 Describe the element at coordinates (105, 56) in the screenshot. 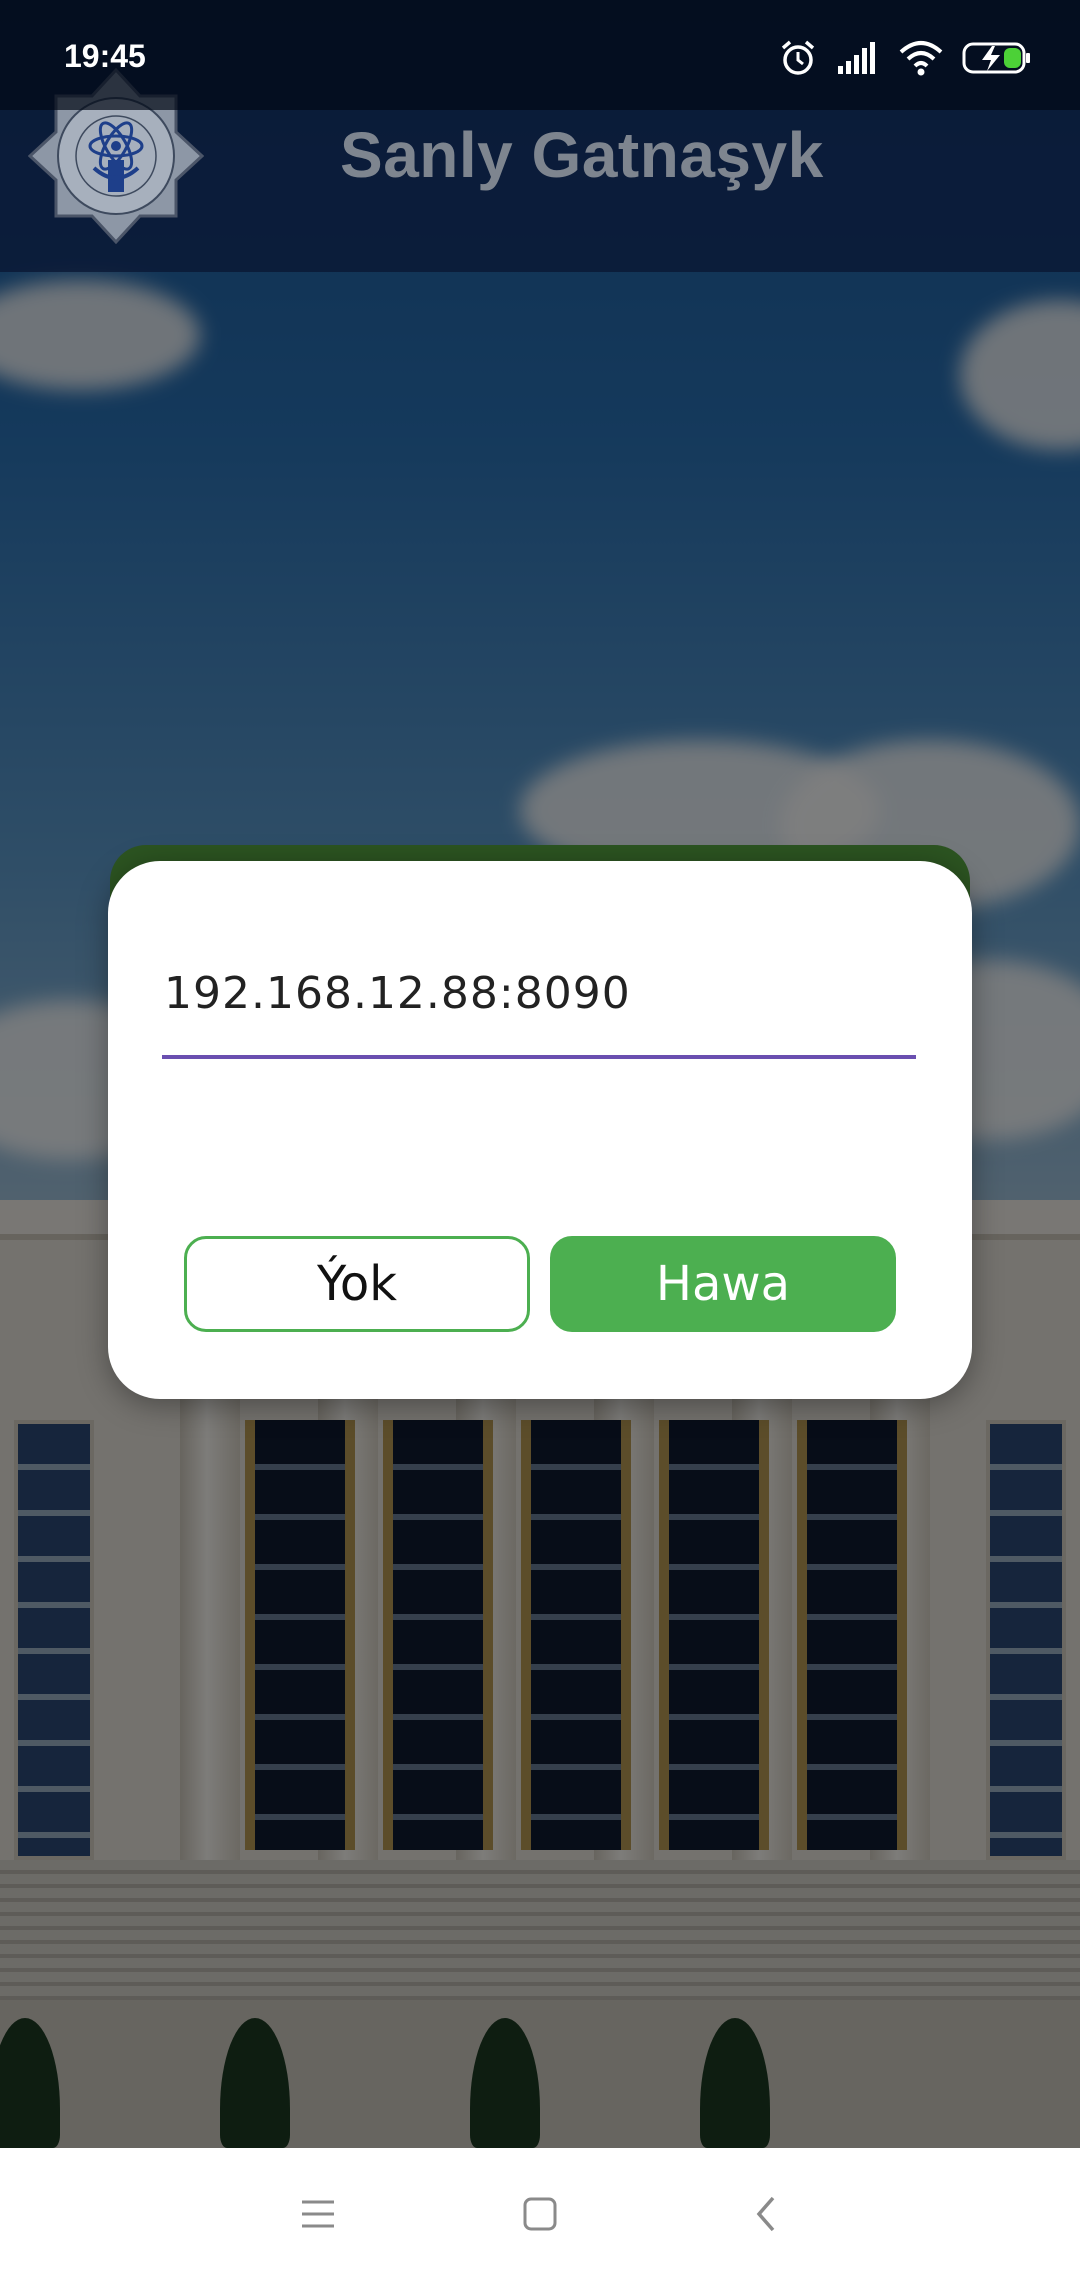

I see `status-time: 19:45` at that location.